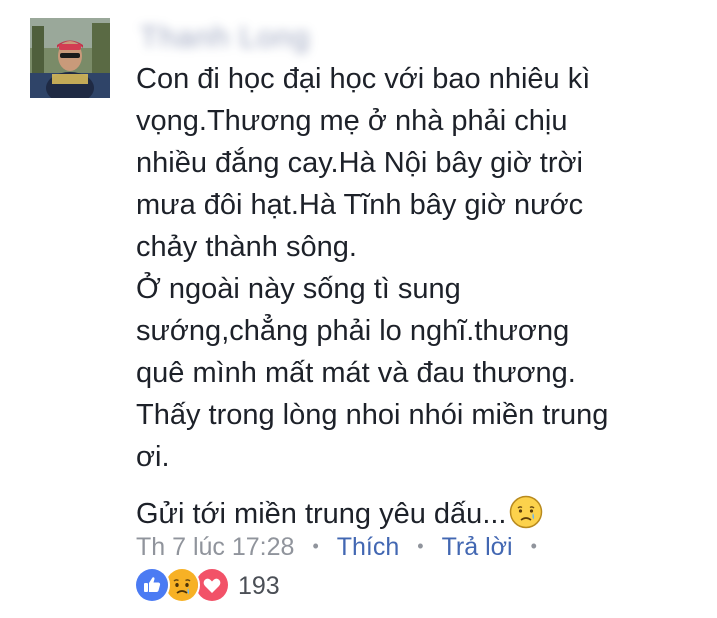  Describe the element at coordinates (207, 585) in the screenshot. I see `reactions-summary: 193` at that location.